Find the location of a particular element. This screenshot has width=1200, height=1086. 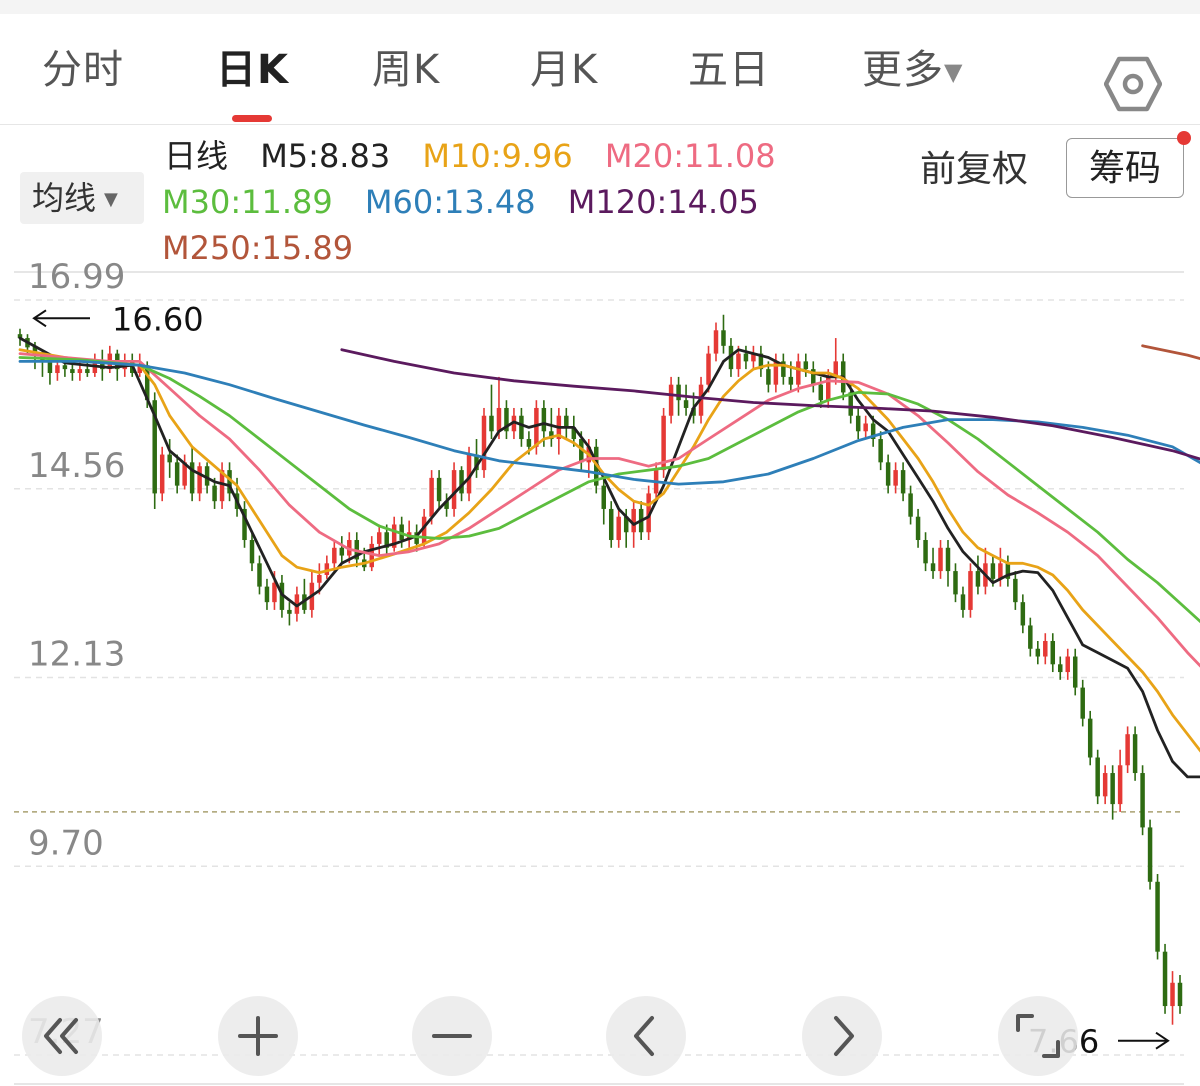

y-tick-label: 12.13 is located at coordinates (76, 655).